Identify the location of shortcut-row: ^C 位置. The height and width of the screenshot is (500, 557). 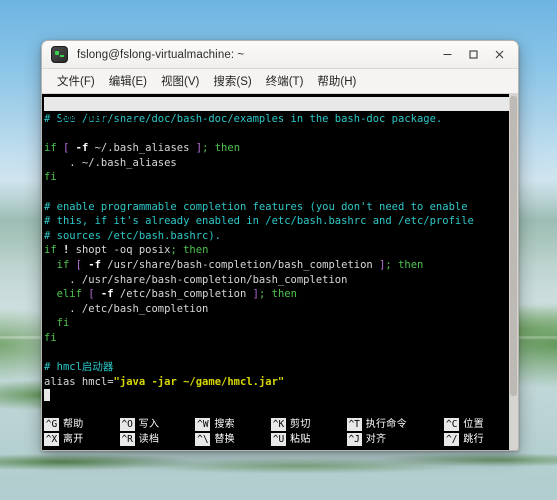
(479, 424).